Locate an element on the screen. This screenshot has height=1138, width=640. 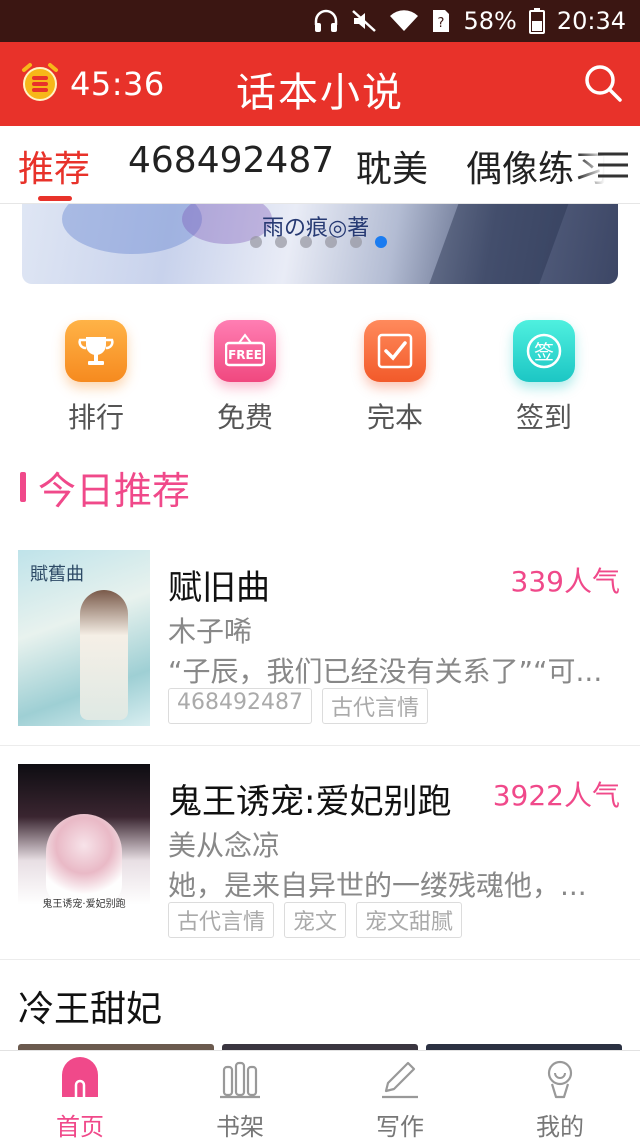
book-cover: 賦舊曲 is located at coordinates (84, 638).